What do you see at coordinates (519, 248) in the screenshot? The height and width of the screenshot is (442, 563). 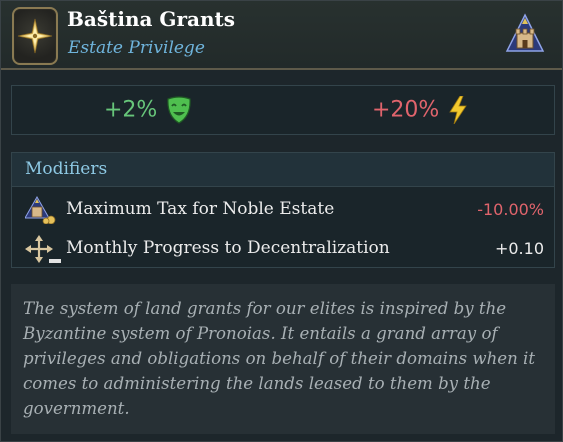 I see `modifier-value: +0.10` at bounding box center [519, 248].